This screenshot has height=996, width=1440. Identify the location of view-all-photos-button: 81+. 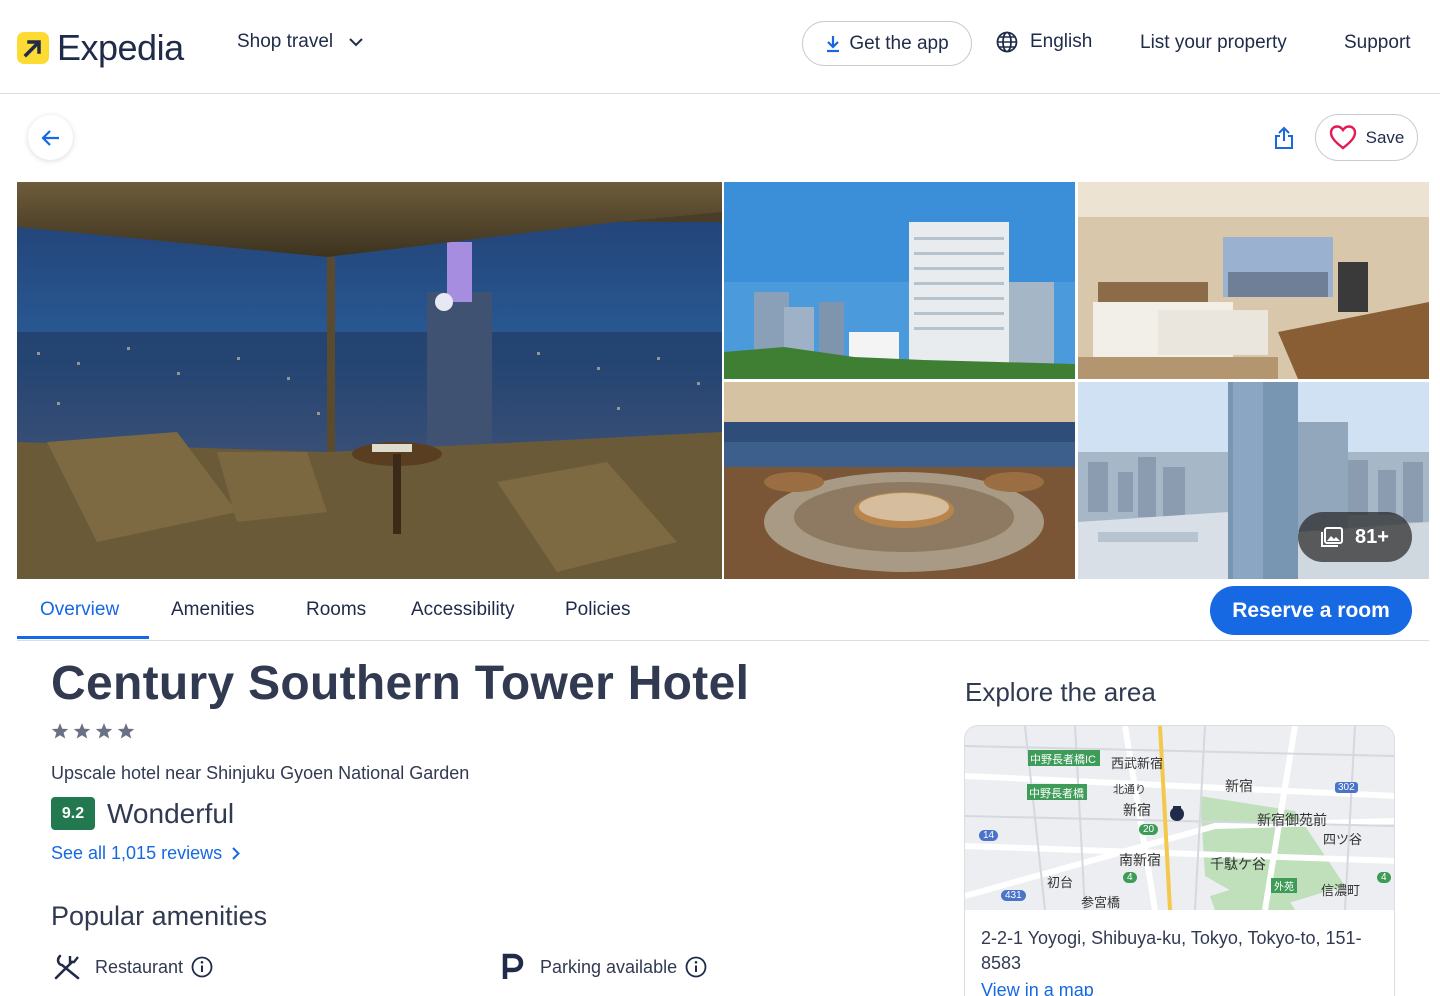
(1355, 537).